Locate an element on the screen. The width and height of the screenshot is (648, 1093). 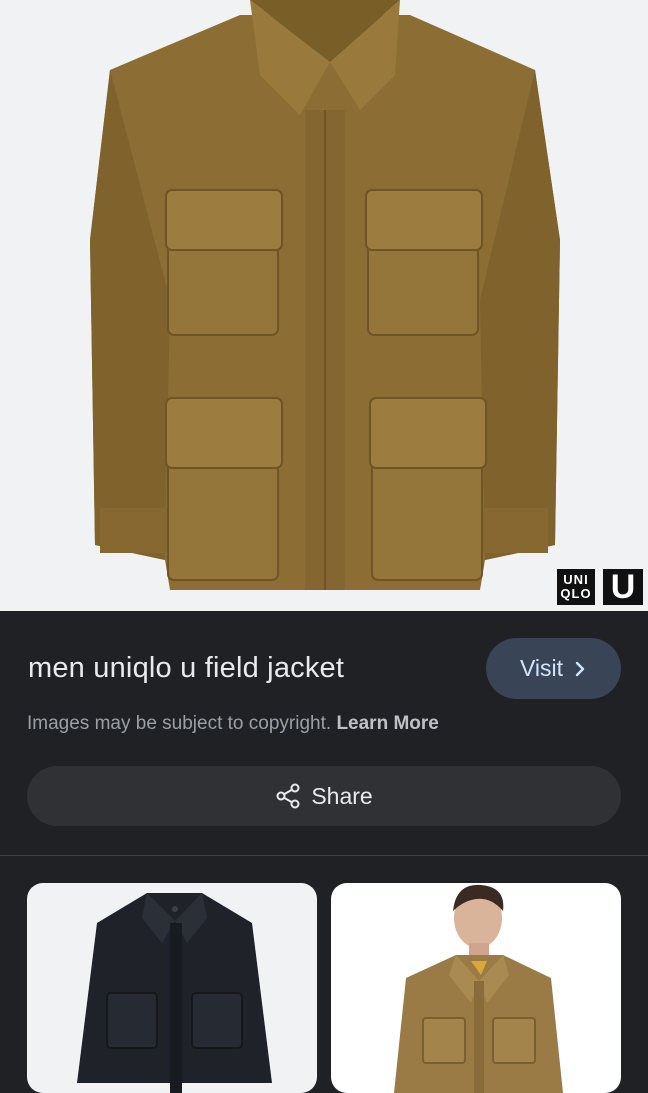
uniqlo-logo-line2: QLO is located at coordinates (576, 593).